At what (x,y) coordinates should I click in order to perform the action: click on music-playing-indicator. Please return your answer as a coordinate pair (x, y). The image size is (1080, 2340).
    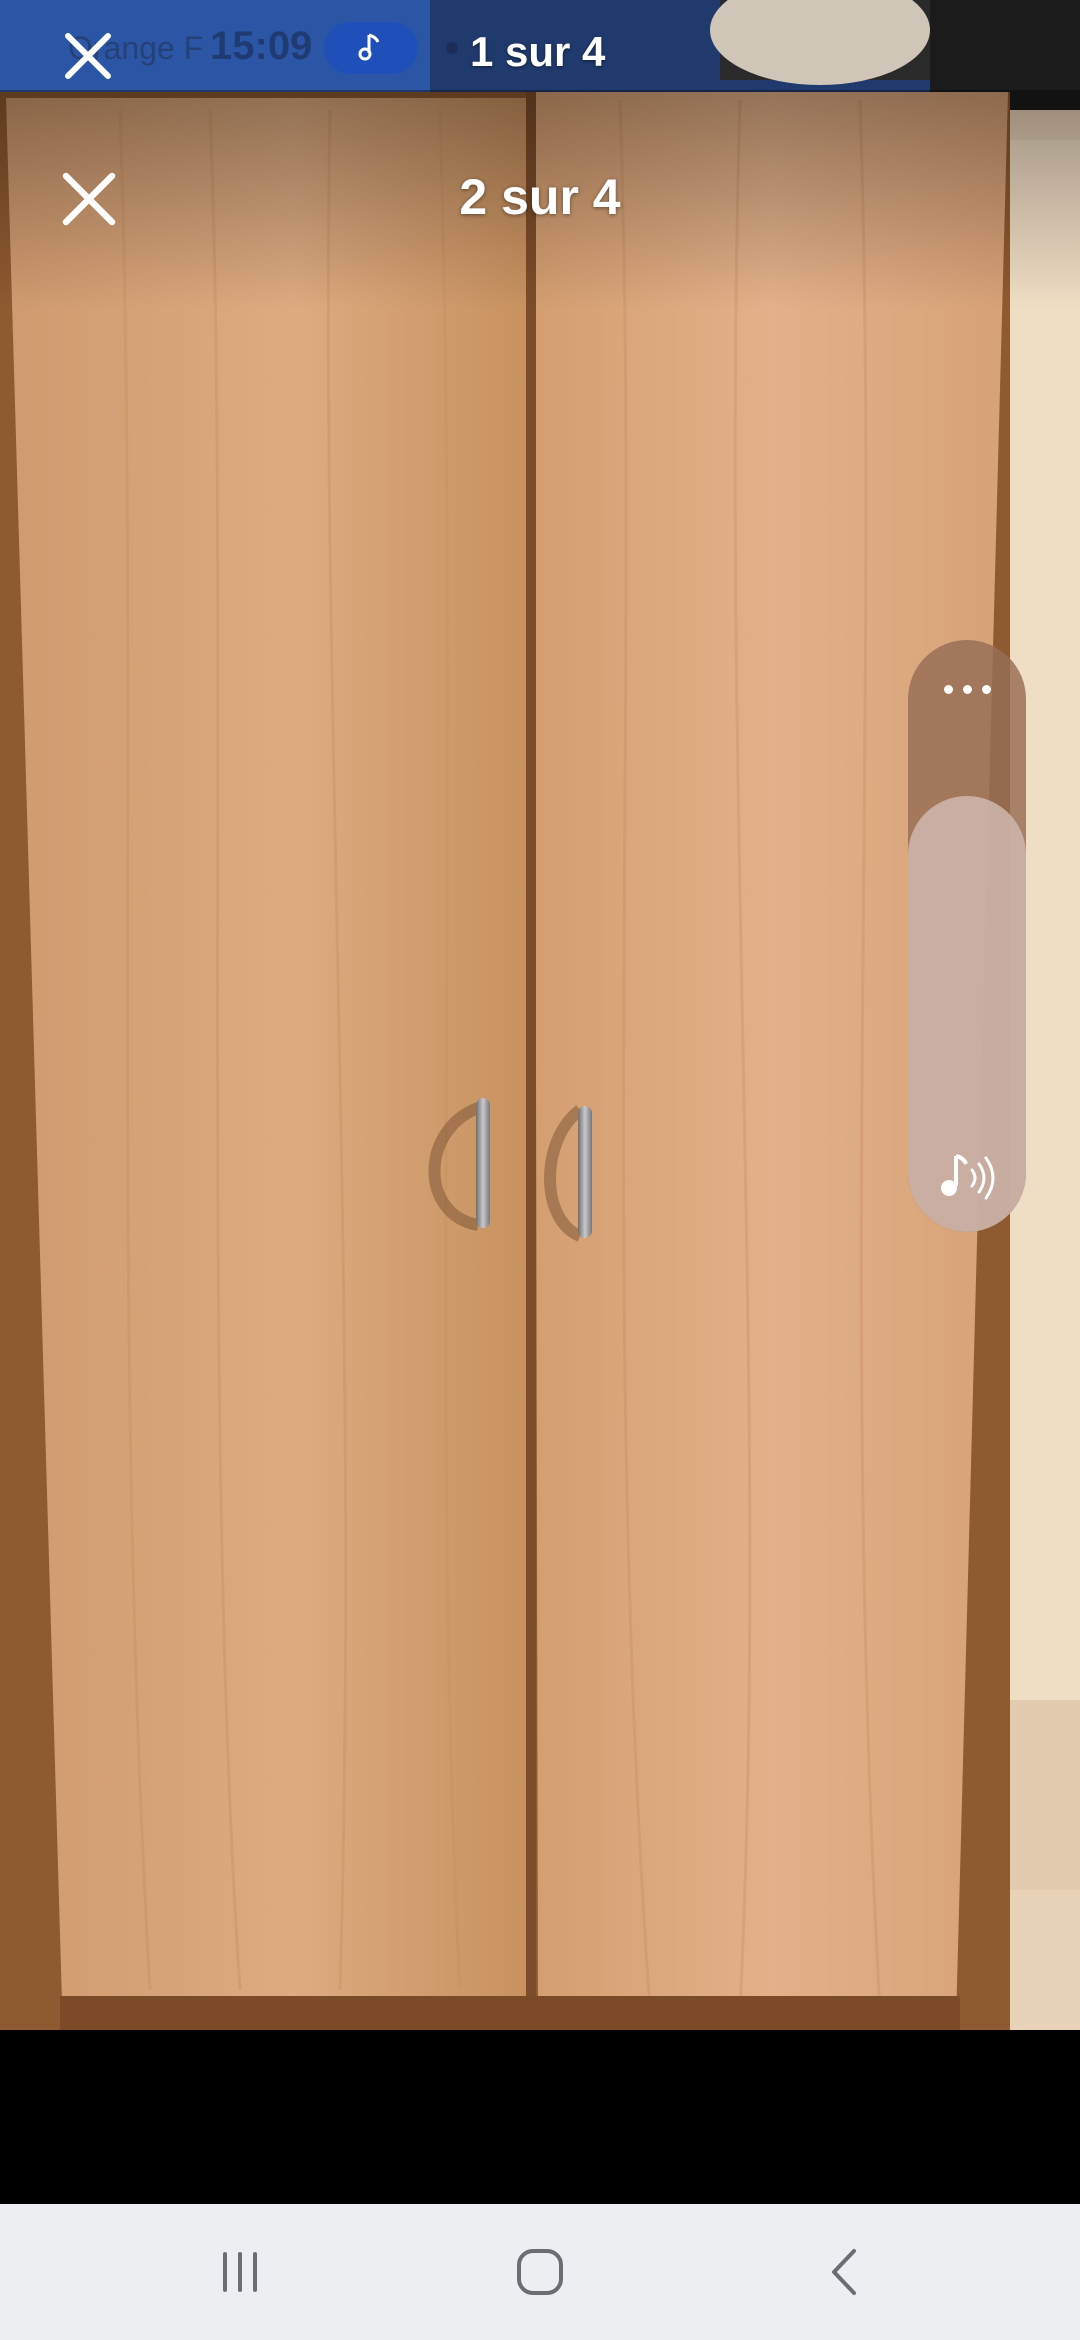
    Looking at the image, I should click on (371, 48).